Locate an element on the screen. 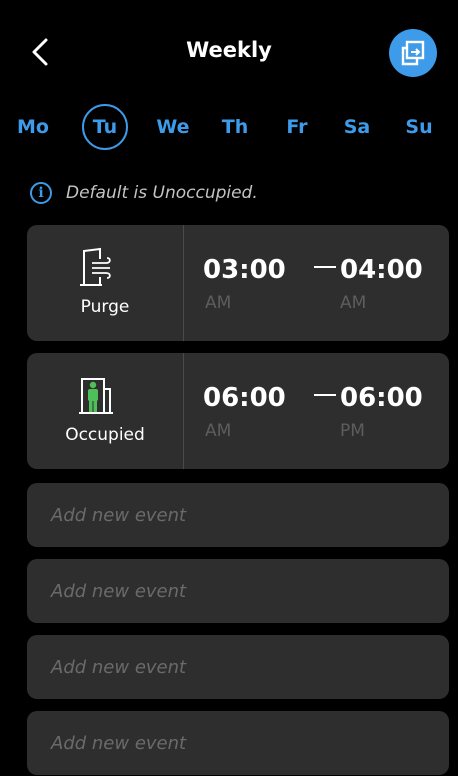 This screenshot has width=458, height=776. purge-icon is located at coordinates (95, 266).